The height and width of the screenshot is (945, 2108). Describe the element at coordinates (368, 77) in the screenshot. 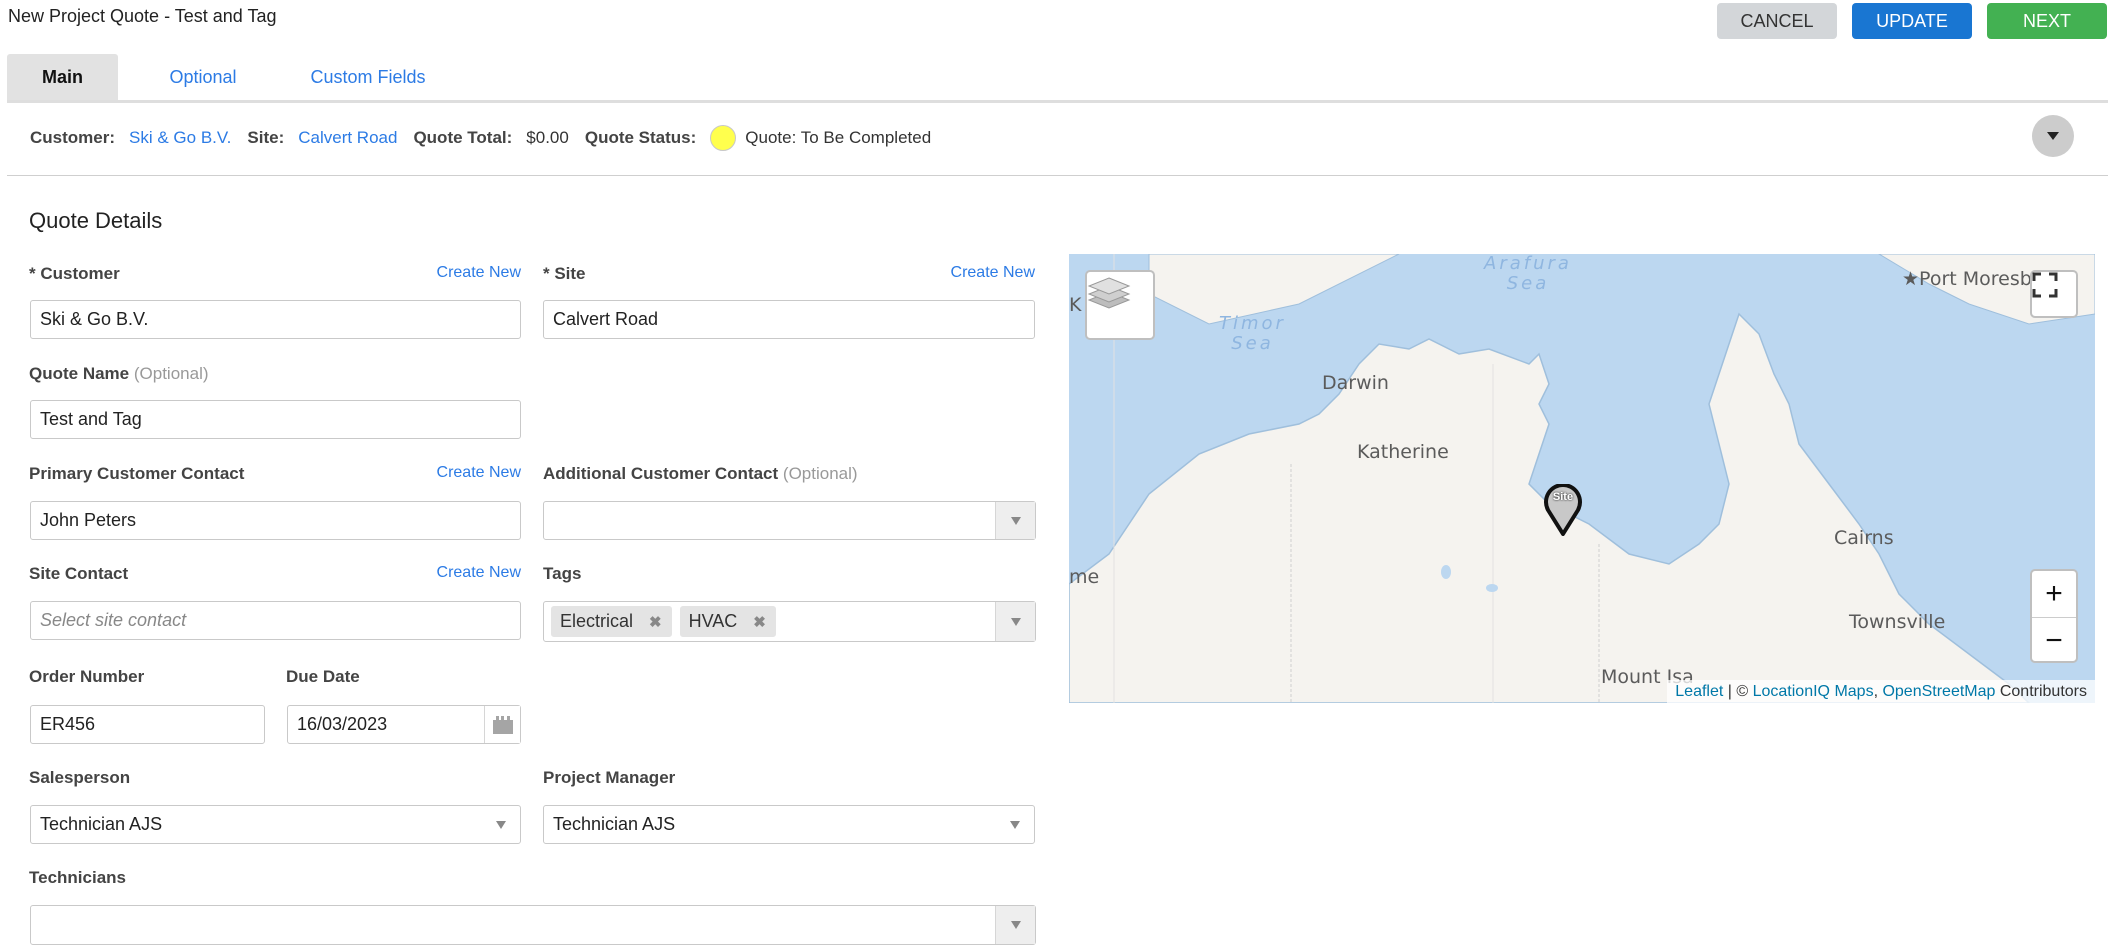

I see `tab-custom-fields: Custom Fields` at that location.